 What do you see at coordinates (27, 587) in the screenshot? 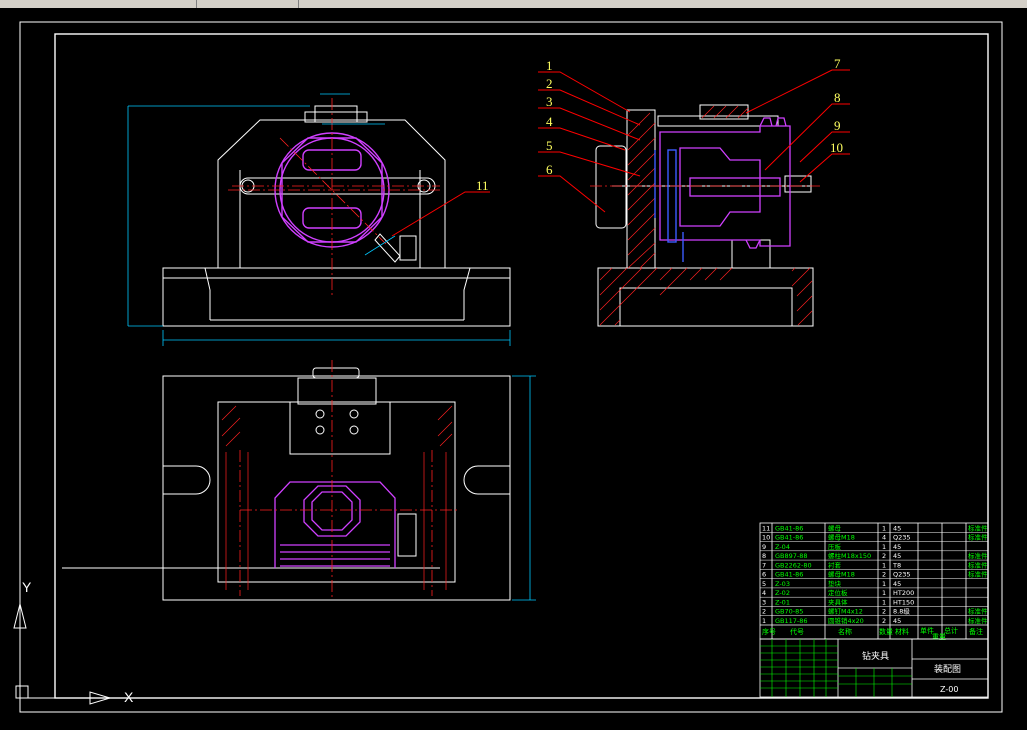
I see `ucs-y-label: Y` at bounding box center [27, 587].